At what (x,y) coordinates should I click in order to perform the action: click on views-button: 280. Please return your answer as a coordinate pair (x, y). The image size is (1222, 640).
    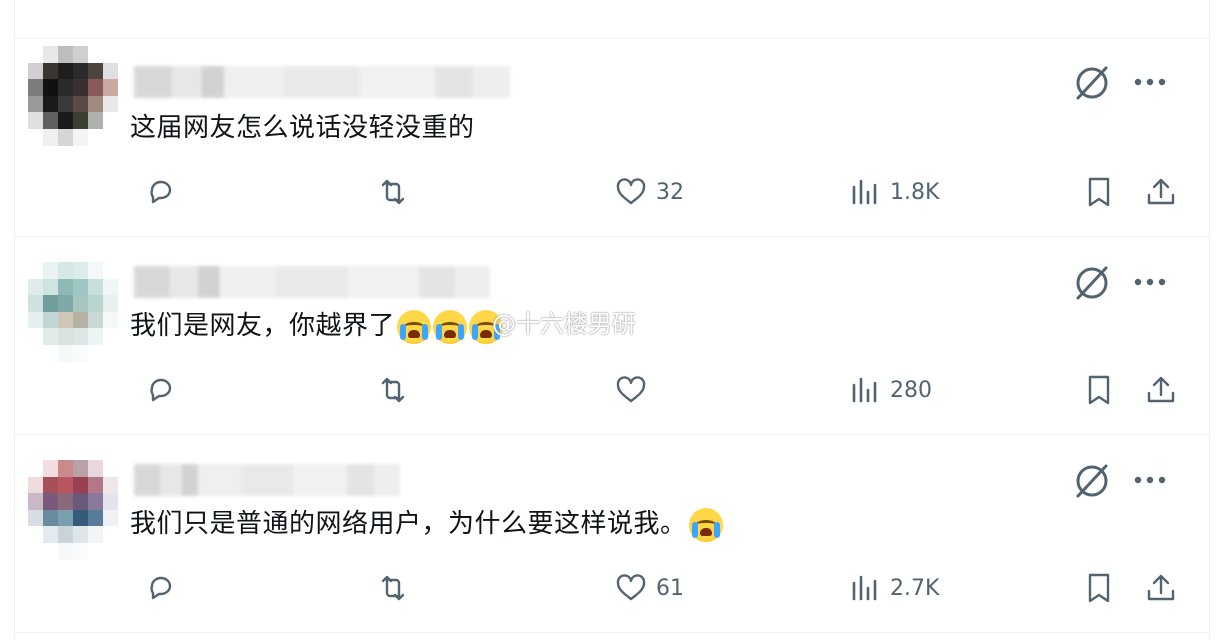
    Looking at the image, I should click on (890, 390).